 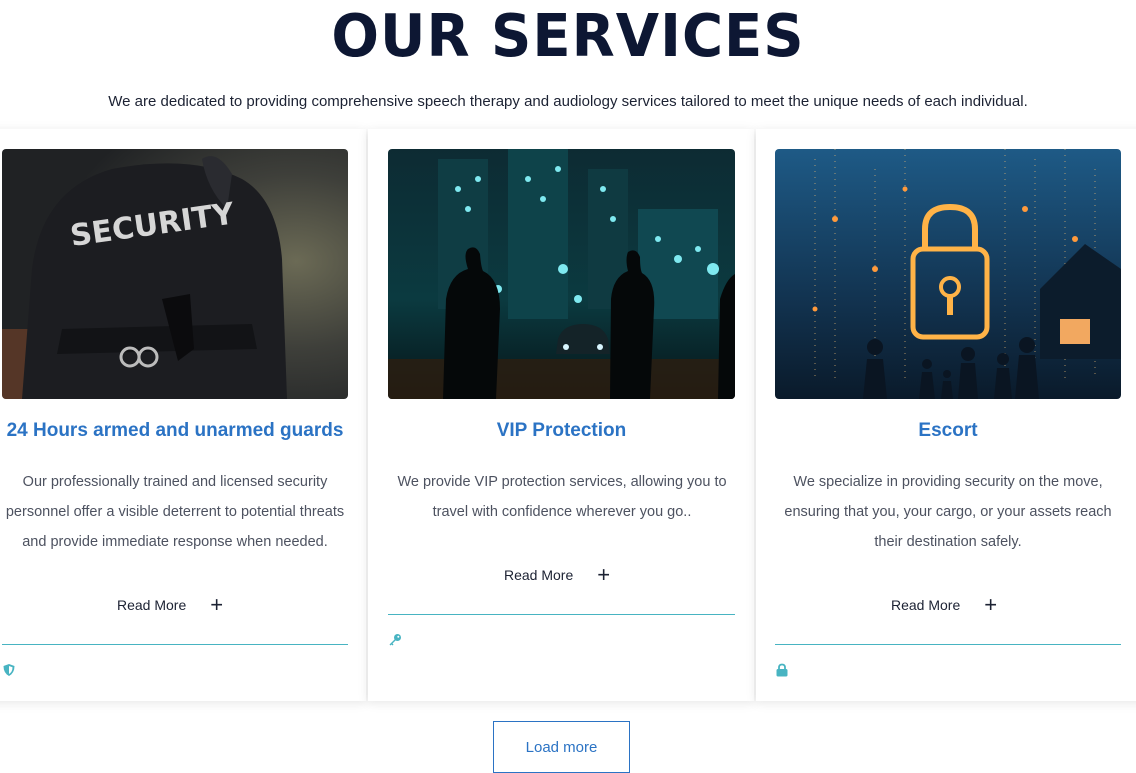 What do you see at coordinates (9, 670) in the screenshot?
I see `shield-icon` at bounding box center [9, 670].